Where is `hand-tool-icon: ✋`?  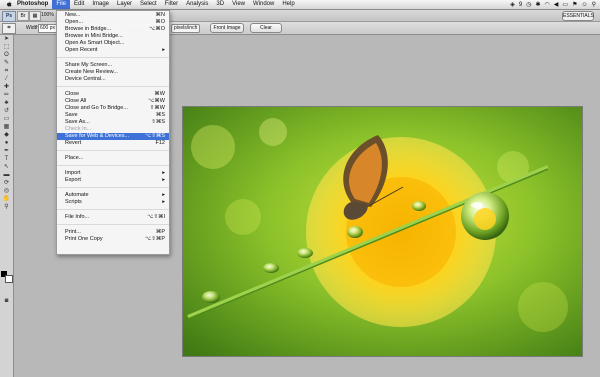 hand-tool-icon: ✋ is located at coordinates (6, 199).